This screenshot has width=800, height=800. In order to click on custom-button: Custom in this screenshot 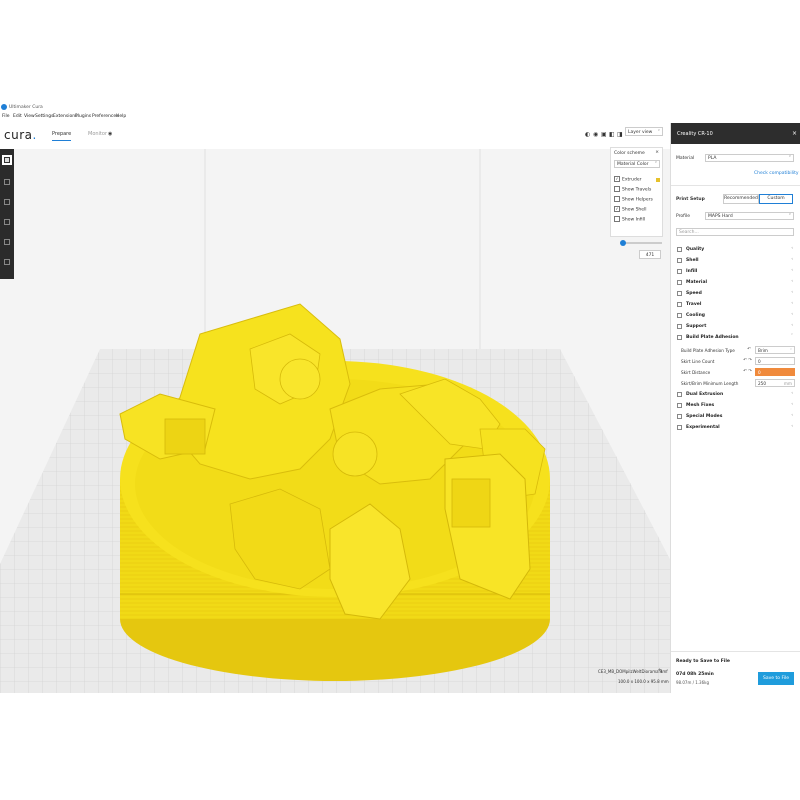, I will do `click(776, 199)`.